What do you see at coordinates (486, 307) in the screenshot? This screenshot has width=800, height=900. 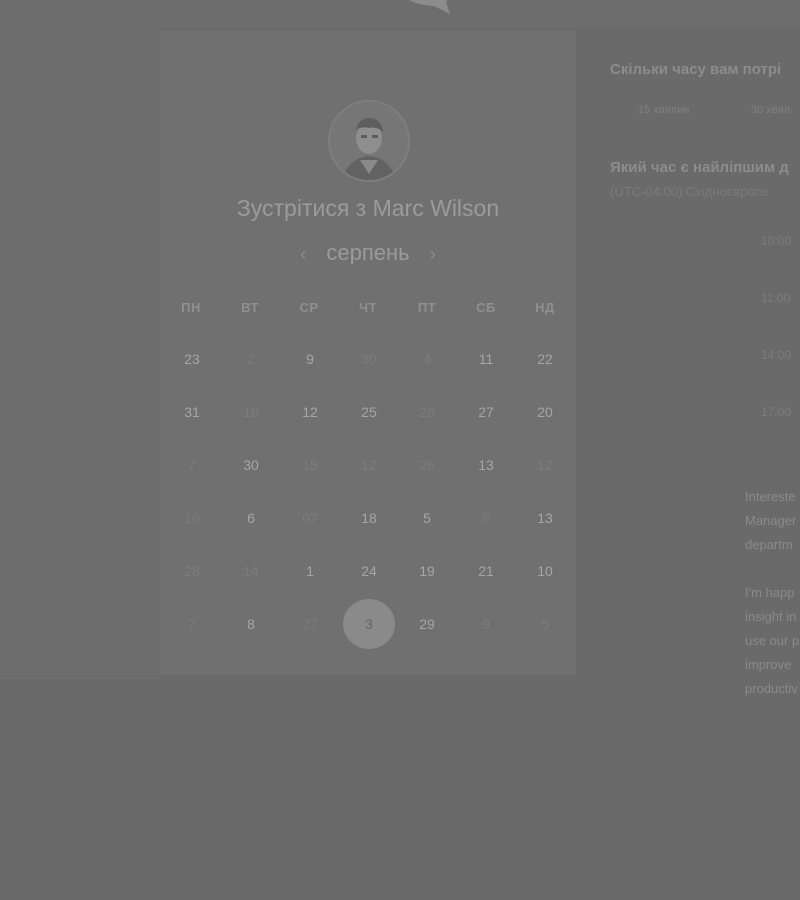 I see `weekday-label: СБ` at bounding box center [486, 307].